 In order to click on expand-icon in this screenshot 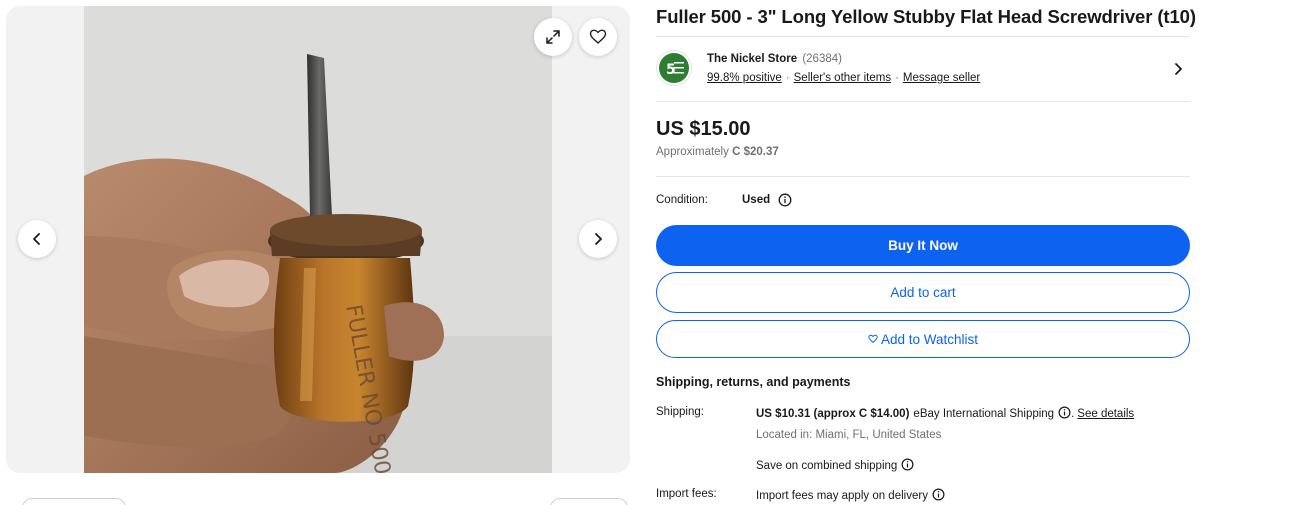, I will do `click(553, 37)`.